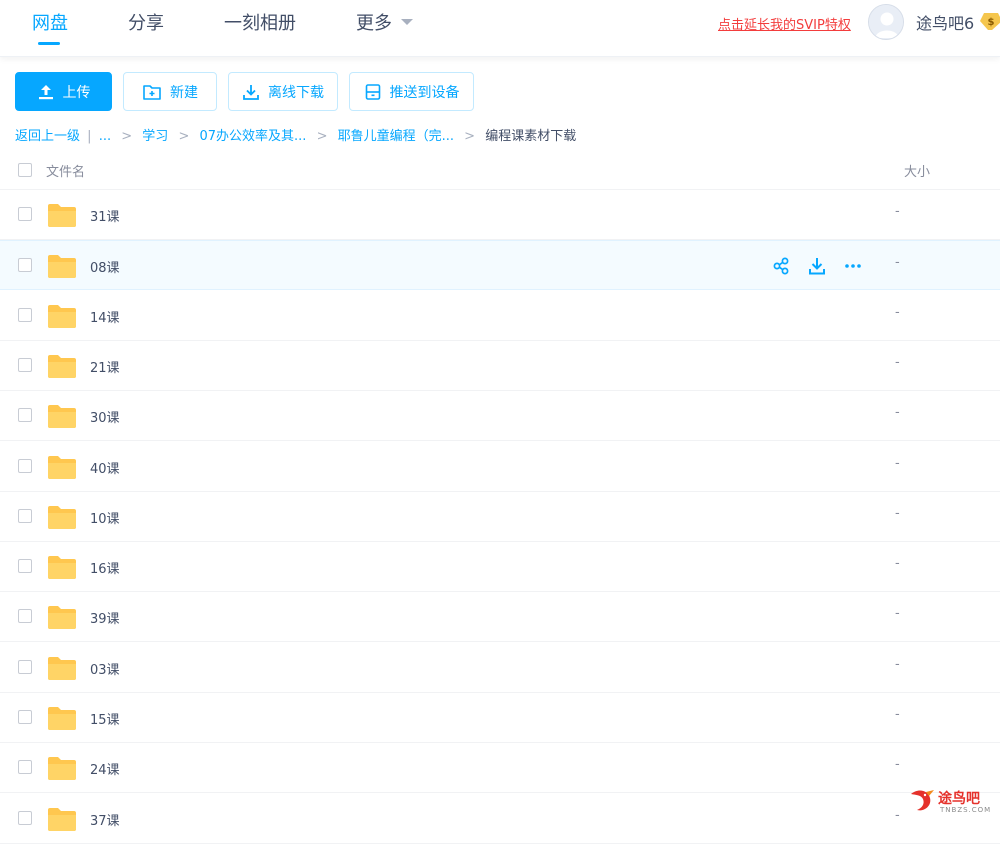 This screenshot has height=844, width=1000. What do you see at coordinates (155, 136) in the screenshot?
I see `breadcrumb-item-study: 学习` at bounding box center [155, 136].